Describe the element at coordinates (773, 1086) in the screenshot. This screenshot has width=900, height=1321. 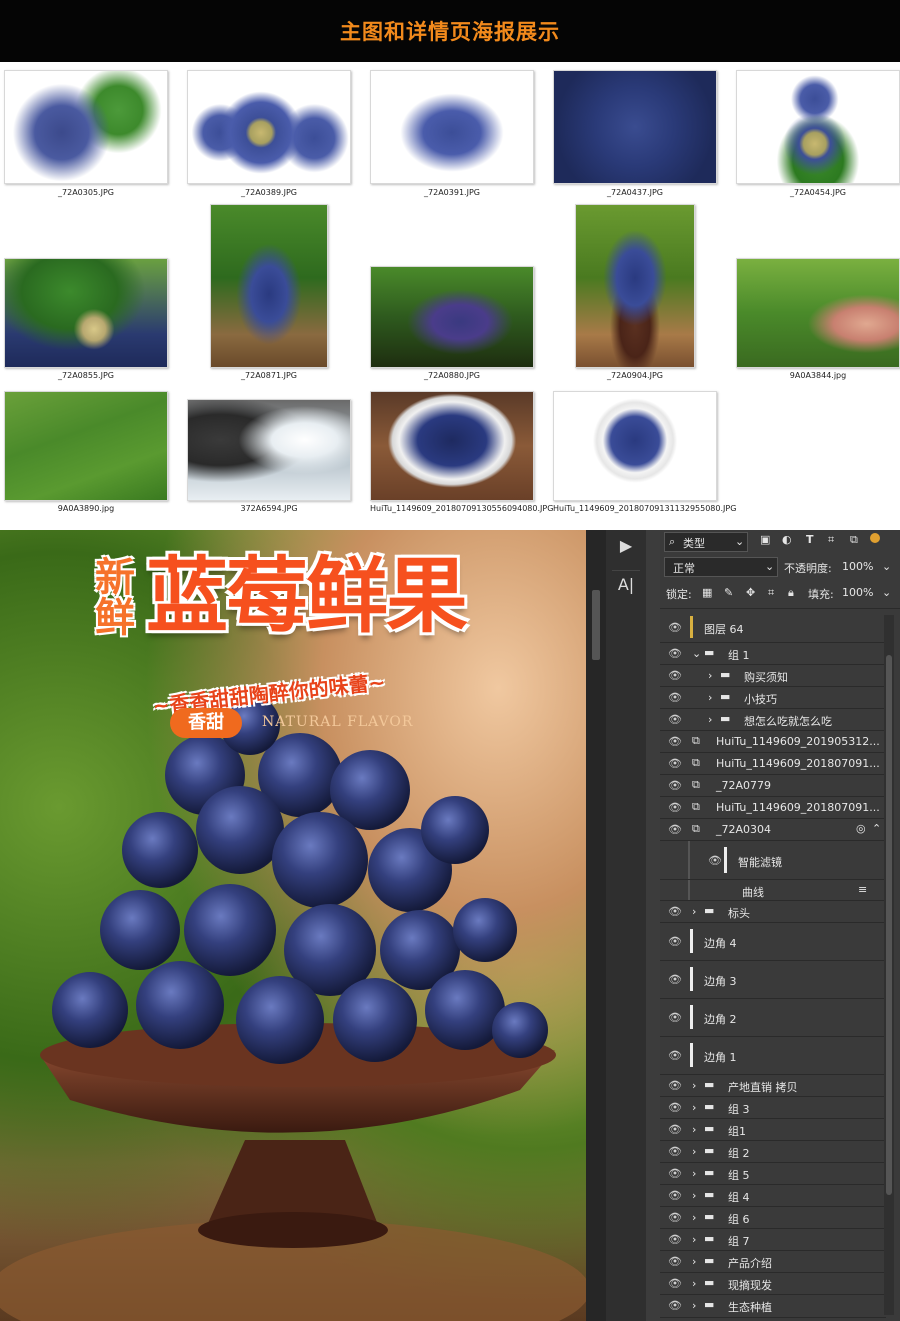
I see `layer-row: 👁︎ › ▬ 产地直销 拷贝` at that location.